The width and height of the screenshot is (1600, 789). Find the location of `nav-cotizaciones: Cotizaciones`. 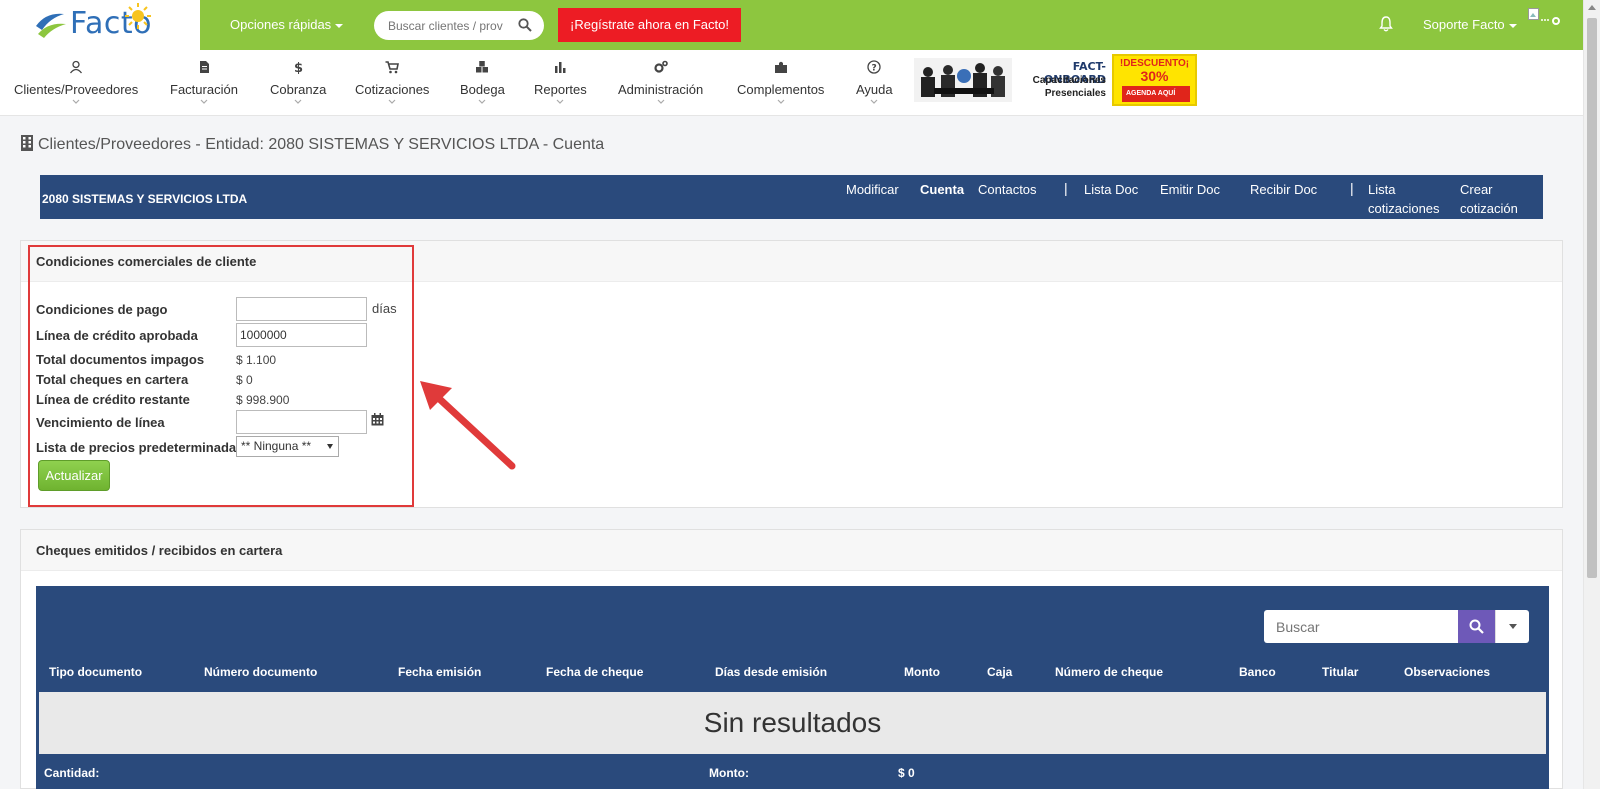

nav-cotizaciones: Cotizaciones is located at coordinates (392, 82).